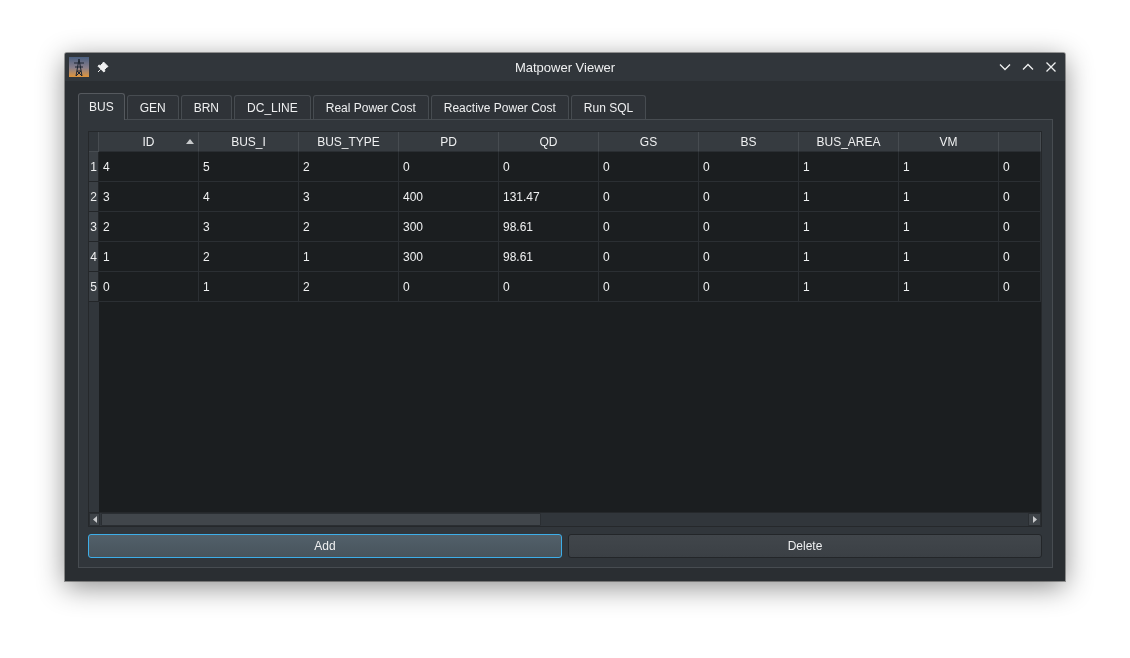 The height and width of the screenshot is (658, 1130). Describe the element at coordinates (321, 519) in the screenshot. I see `scrollbar-thumb` at that location.